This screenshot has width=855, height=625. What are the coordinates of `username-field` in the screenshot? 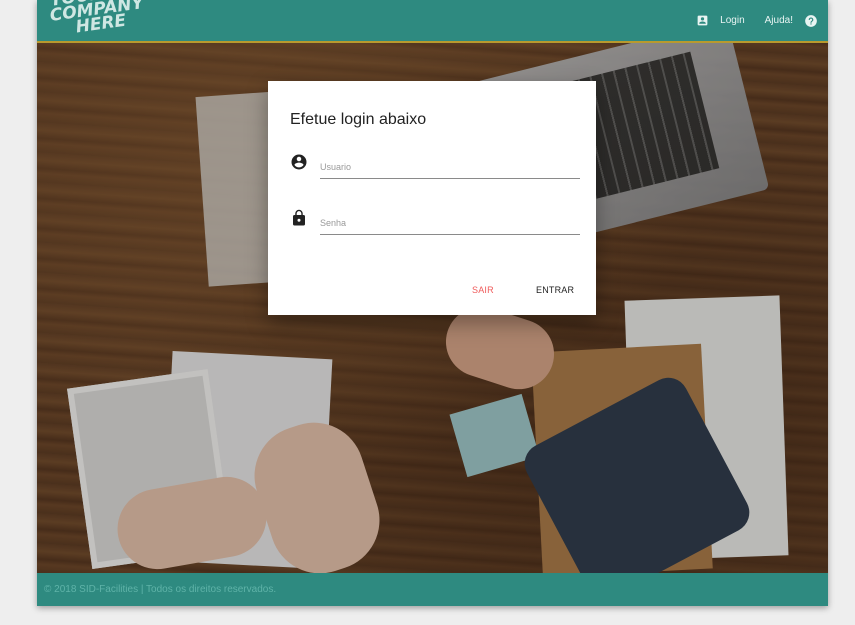 It's located at (435, 170).